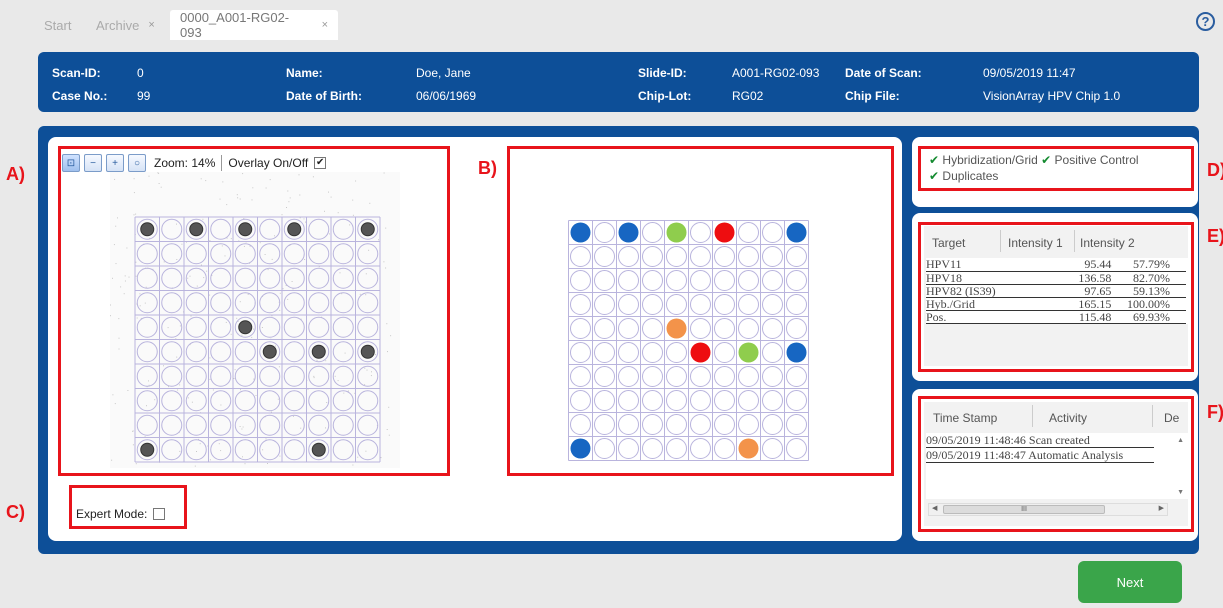  What do you see at coordinates (1180, 492) in the screenshot?
I see `scroll-down-icon: ▼` at bounding box center [1180, 492].